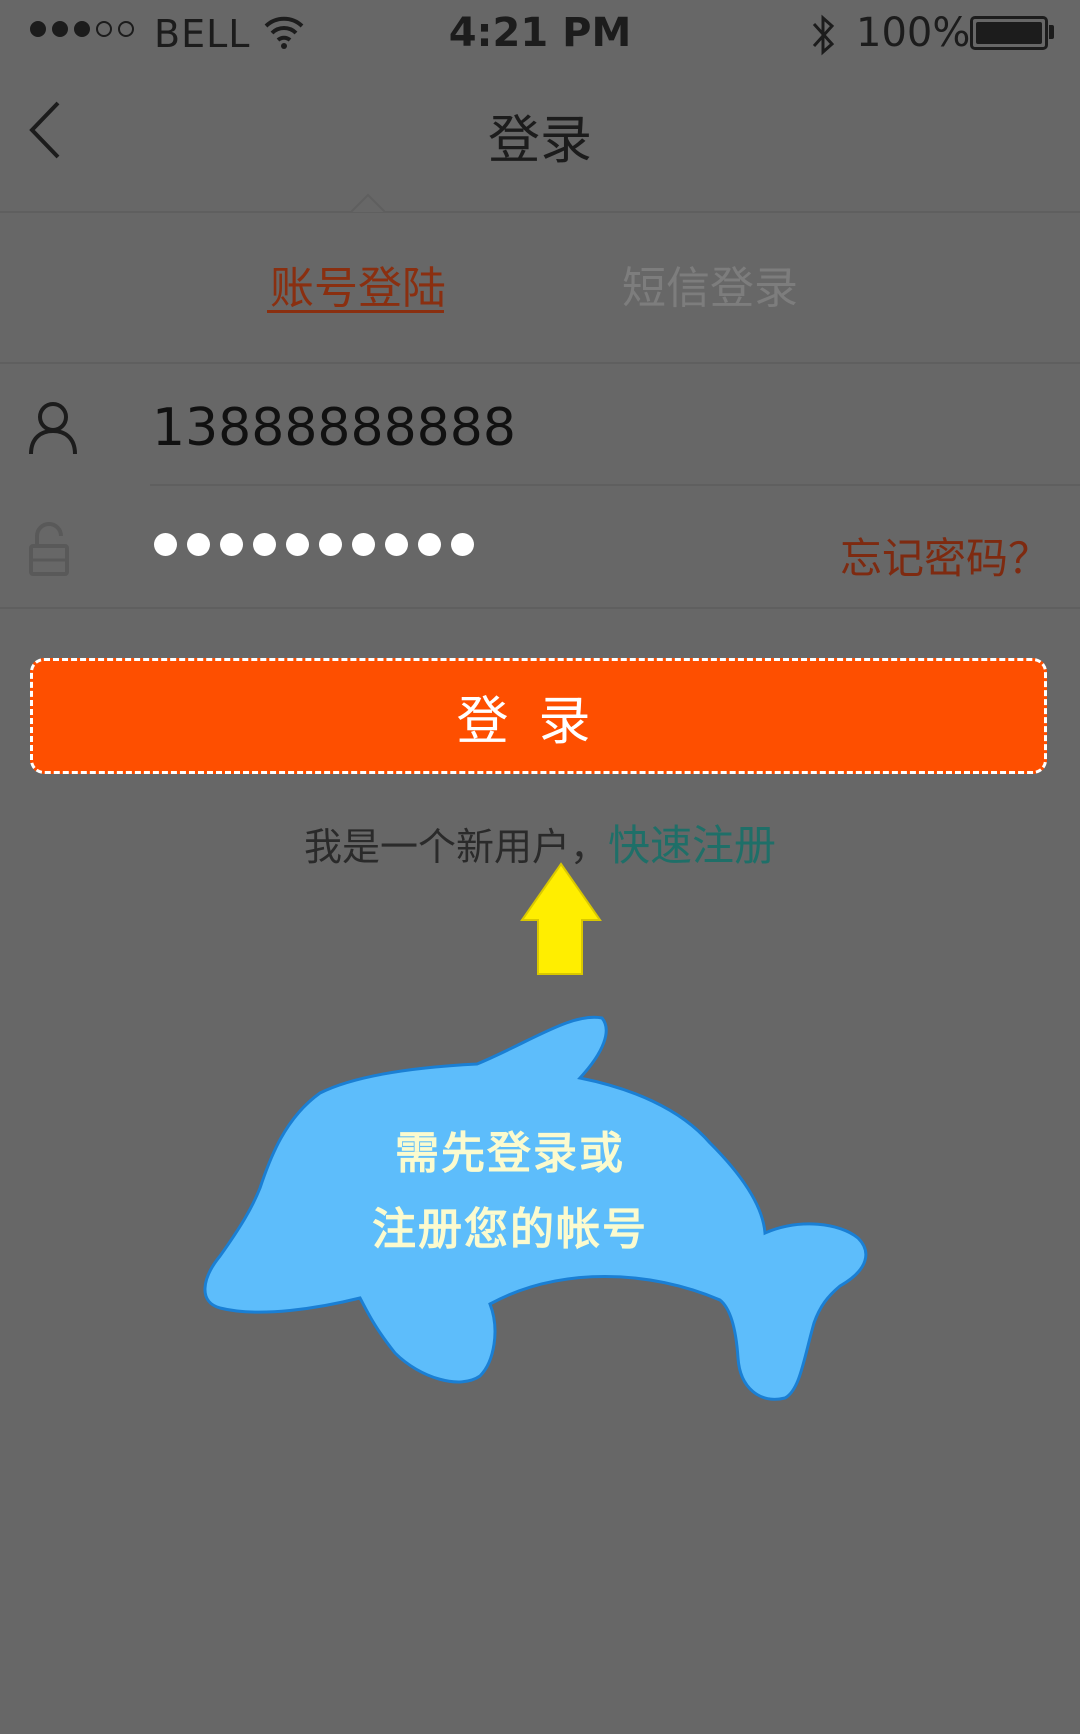 This screenshot has height=1734, width=1080. What do you see at coordinates (510, 1153) in the screenshot?
I see `callout-line-1: 需先登录或` at bounding box center [510, 1153].